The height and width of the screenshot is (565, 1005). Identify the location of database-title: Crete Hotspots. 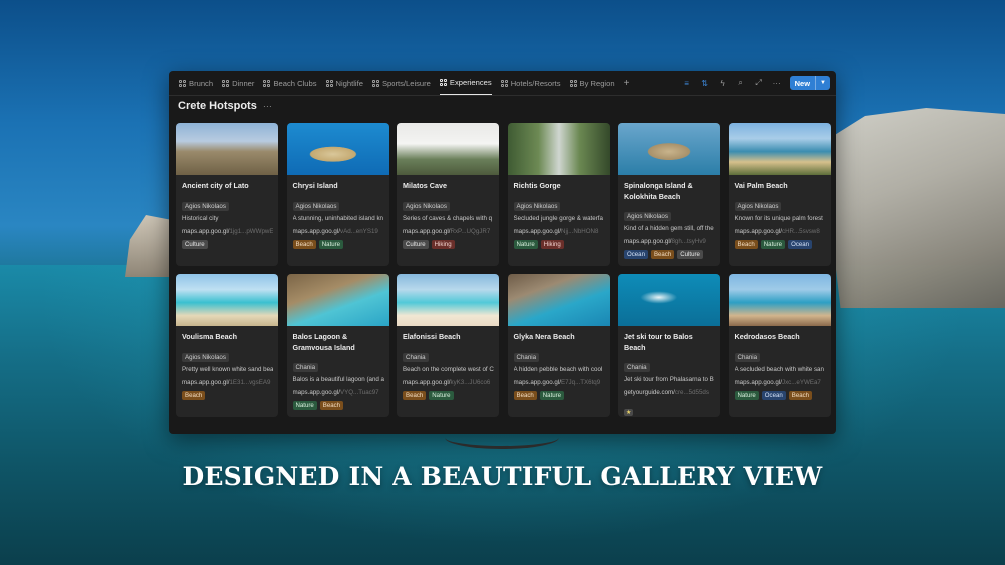
(217, 106).